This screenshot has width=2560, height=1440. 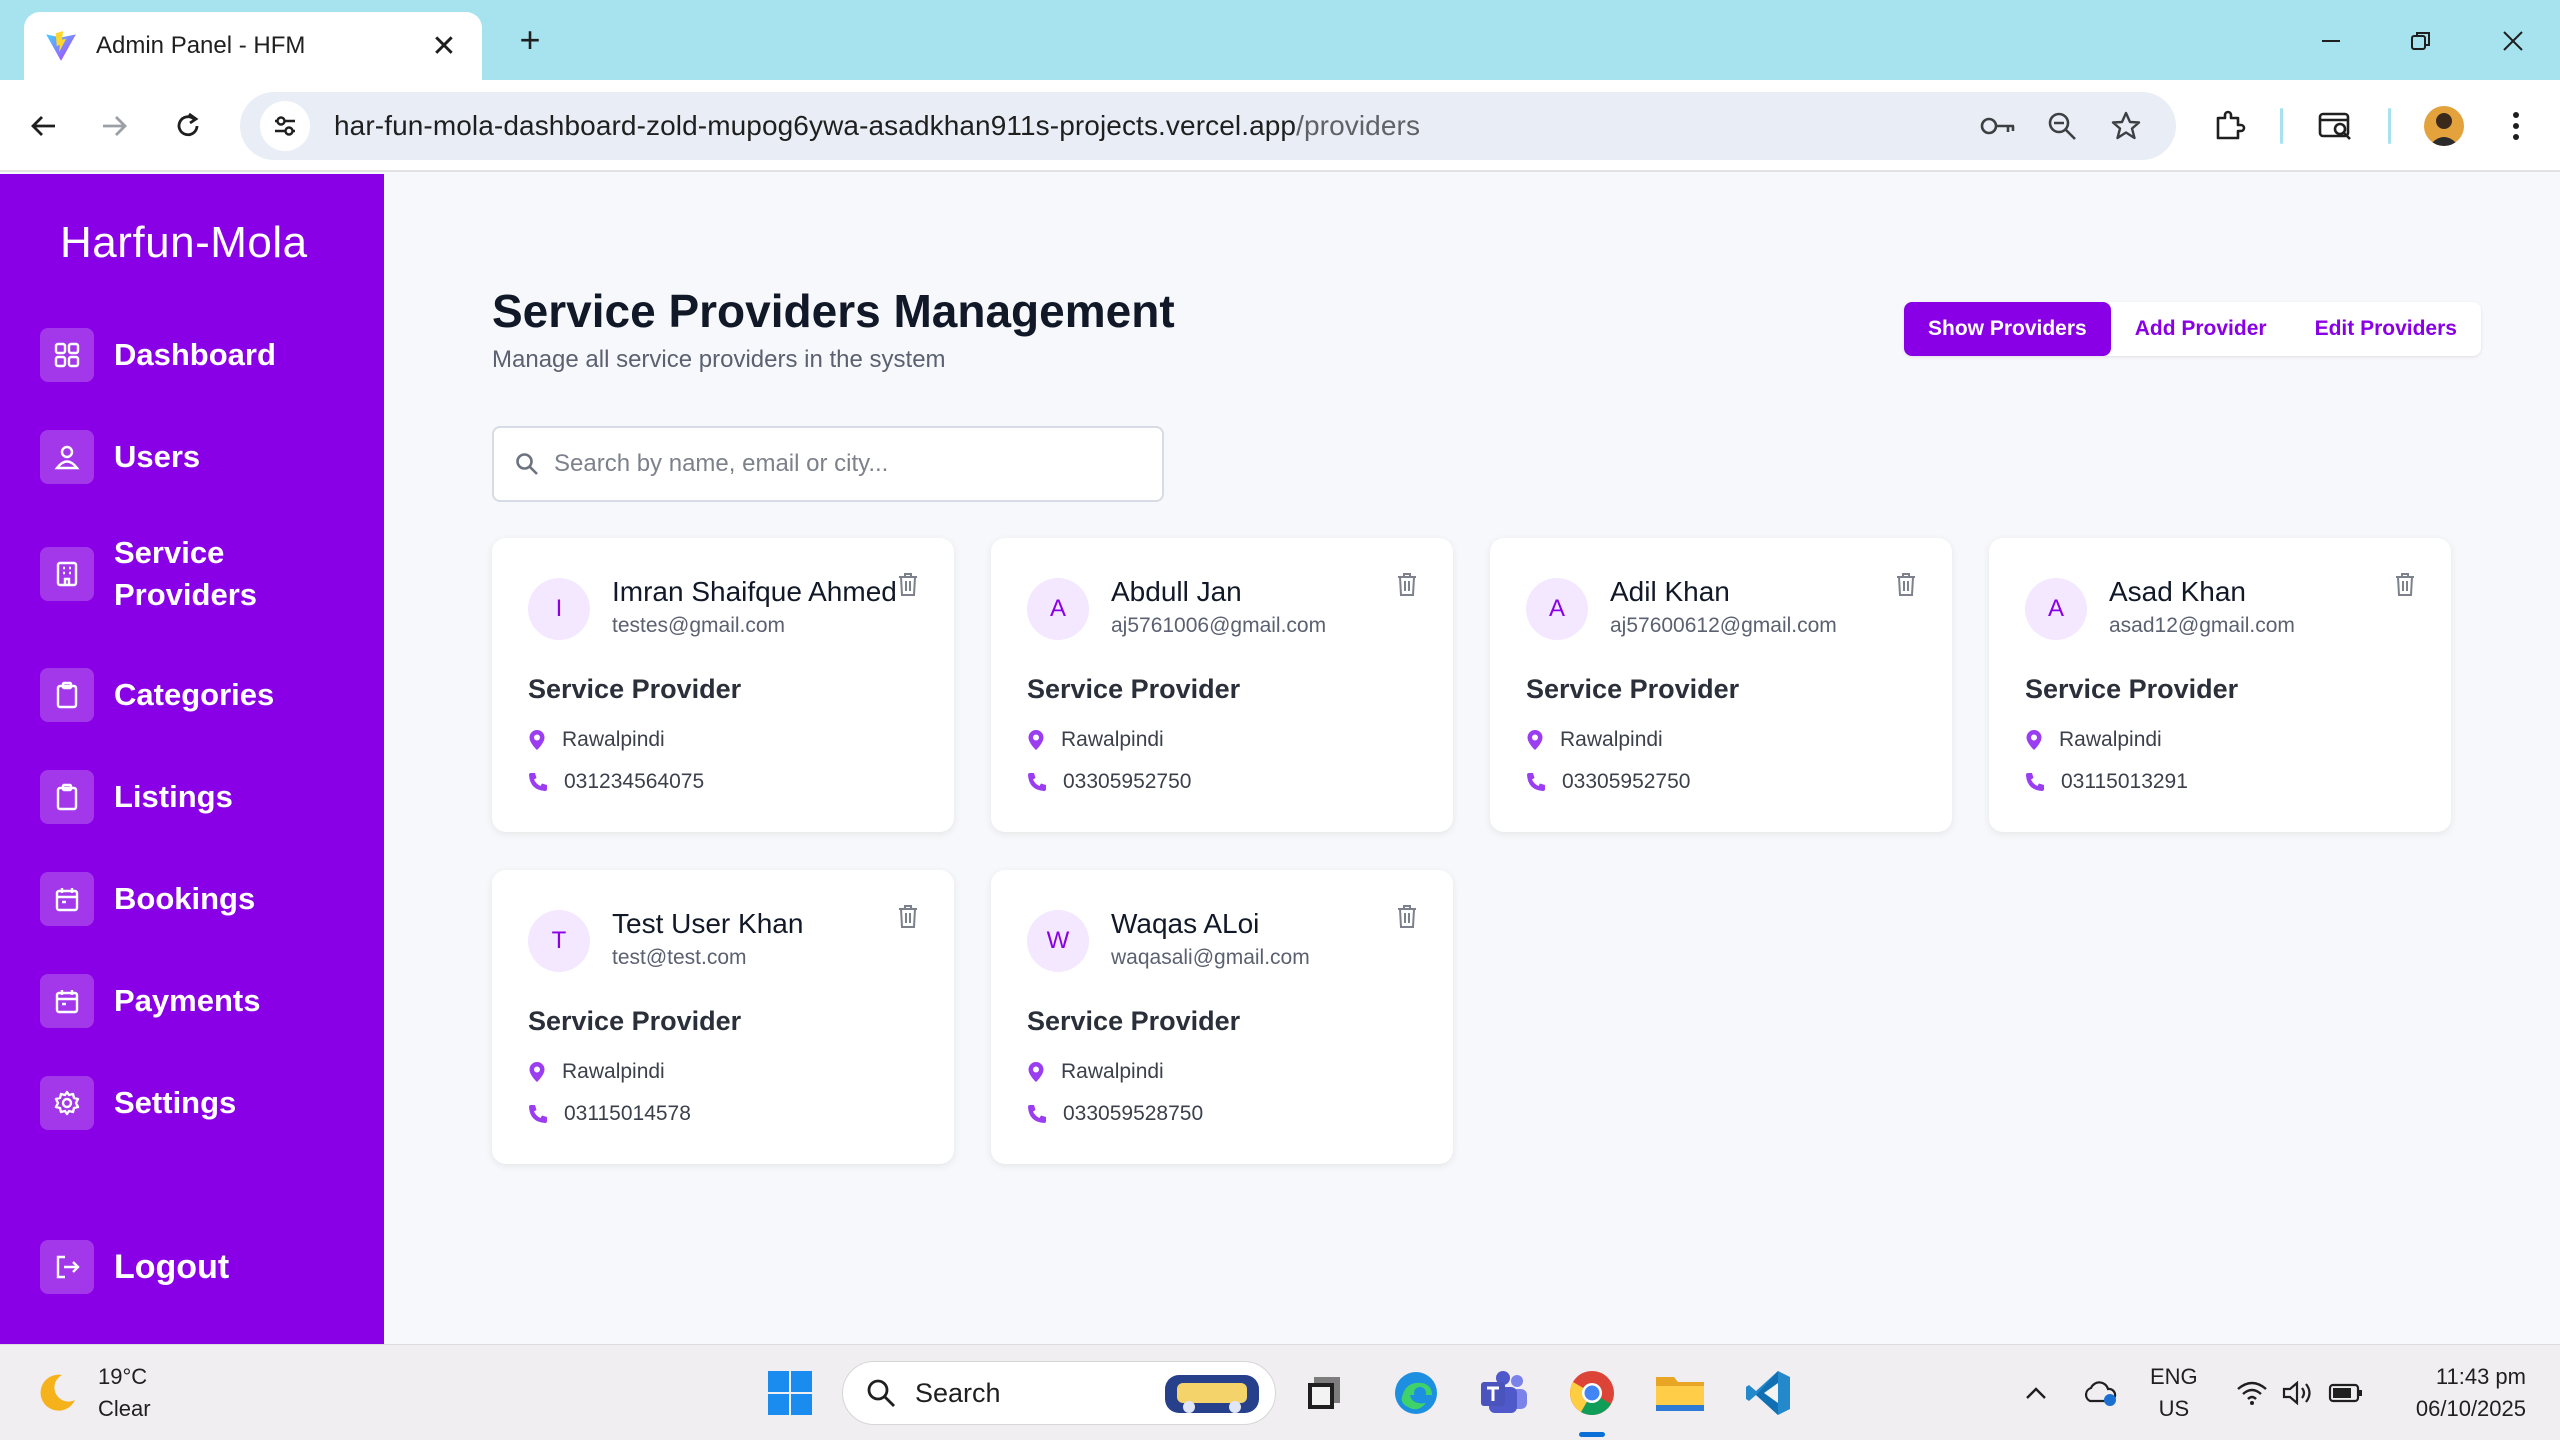 I want to click on provider-email: testes@gmail.com, so click(x=699, y=625).